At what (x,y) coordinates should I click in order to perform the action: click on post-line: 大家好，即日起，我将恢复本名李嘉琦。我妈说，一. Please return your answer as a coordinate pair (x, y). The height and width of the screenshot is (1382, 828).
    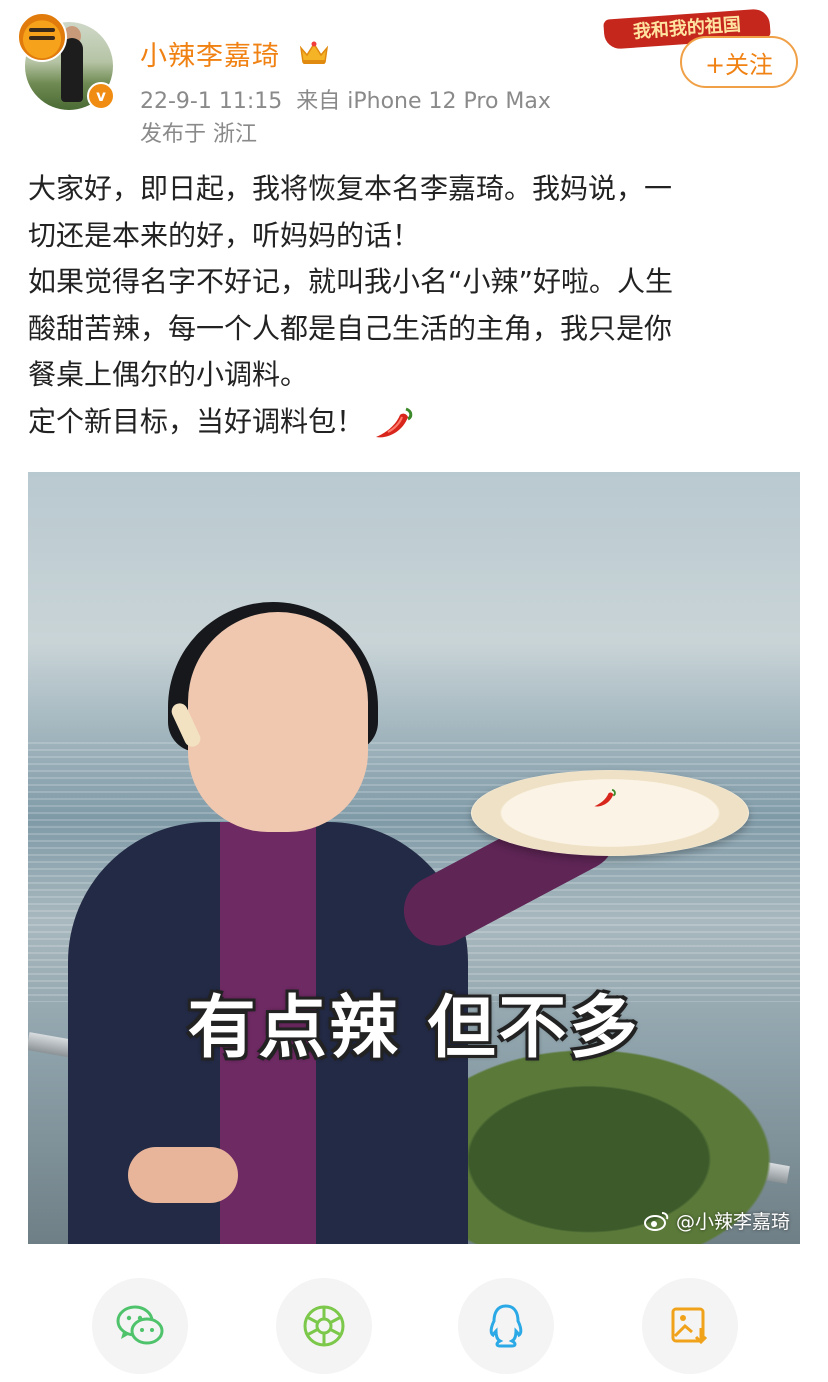
    Looking at the image, I should click on (350, 188).